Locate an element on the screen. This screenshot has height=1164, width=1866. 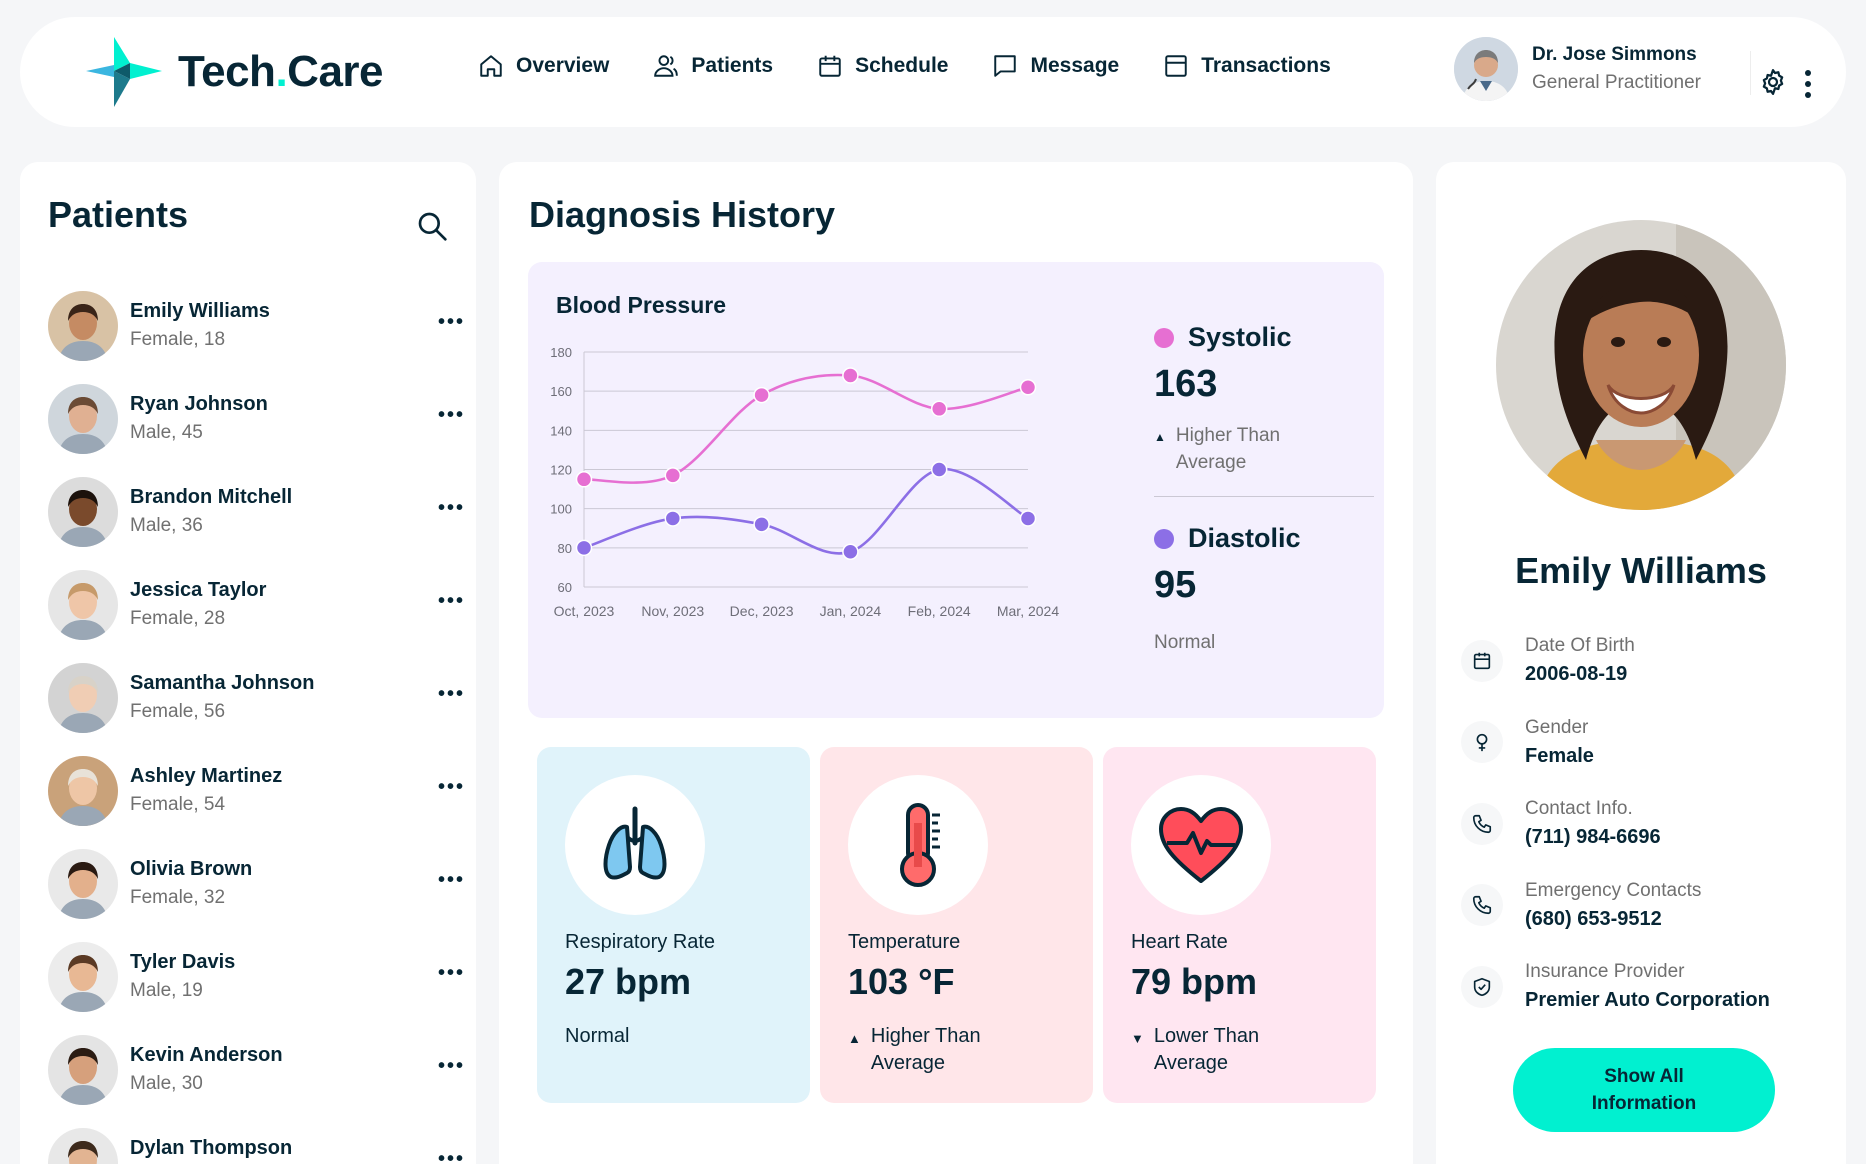
brand-logo: Tech.Care is located at coordinates (234, 72).